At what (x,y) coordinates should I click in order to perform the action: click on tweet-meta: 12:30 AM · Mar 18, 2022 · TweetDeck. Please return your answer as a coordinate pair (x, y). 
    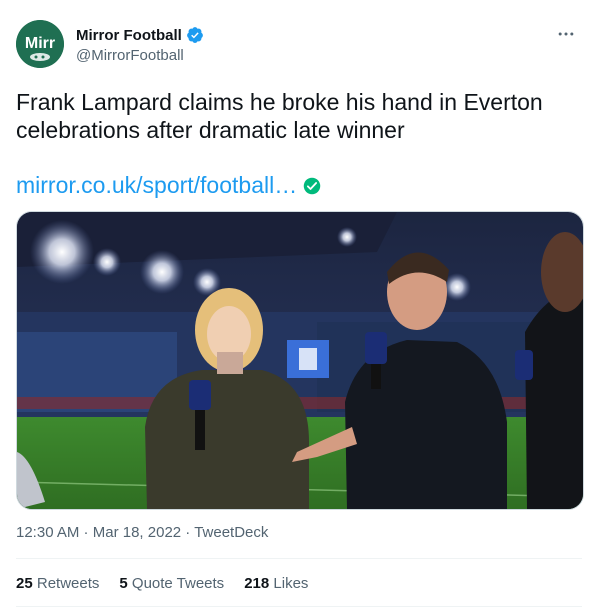
    Looking at the image, I should click on (142, 532).